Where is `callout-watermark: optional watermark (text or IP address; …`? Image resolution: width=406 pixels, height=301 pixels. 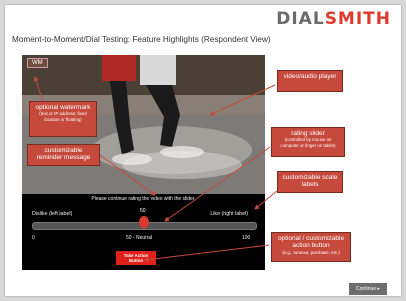
callout-watermark: optional watermark (text or IP address; … is located at coordinates (63, 119).